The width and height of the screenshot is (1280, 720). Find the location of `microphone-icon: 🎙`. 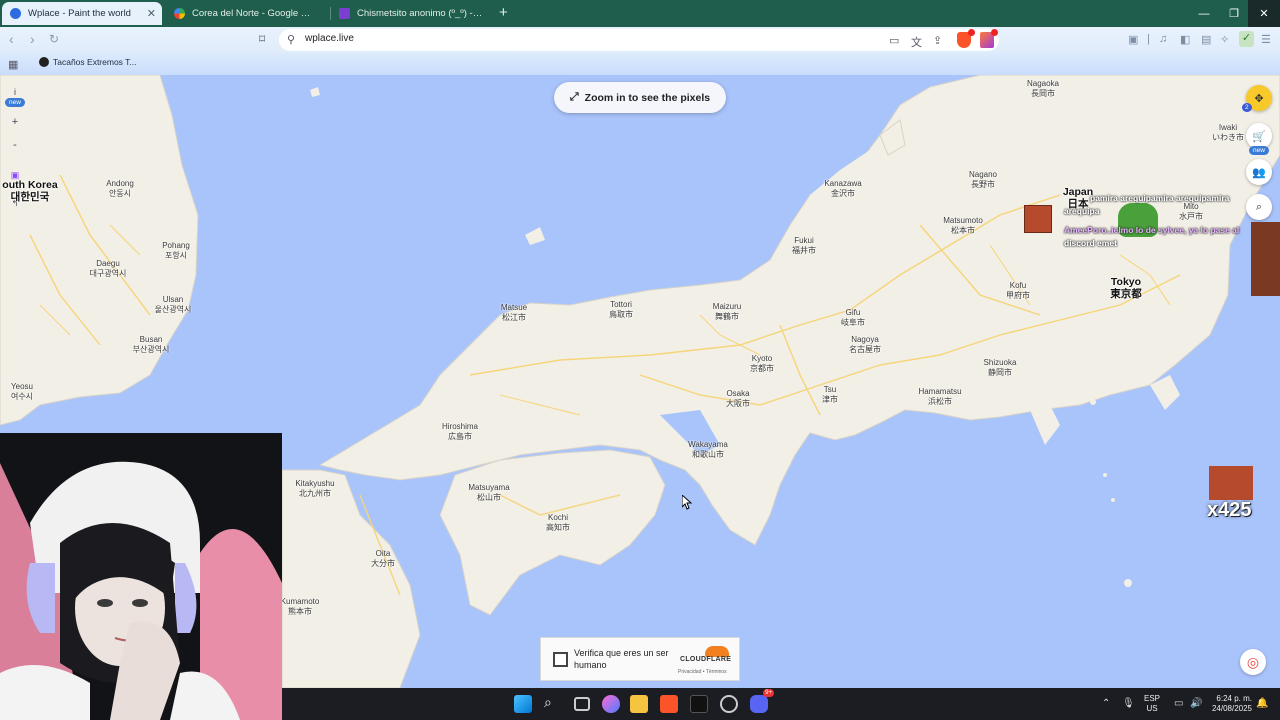

microphone-icon: 🎙 is located at coordinates (1128, 703).